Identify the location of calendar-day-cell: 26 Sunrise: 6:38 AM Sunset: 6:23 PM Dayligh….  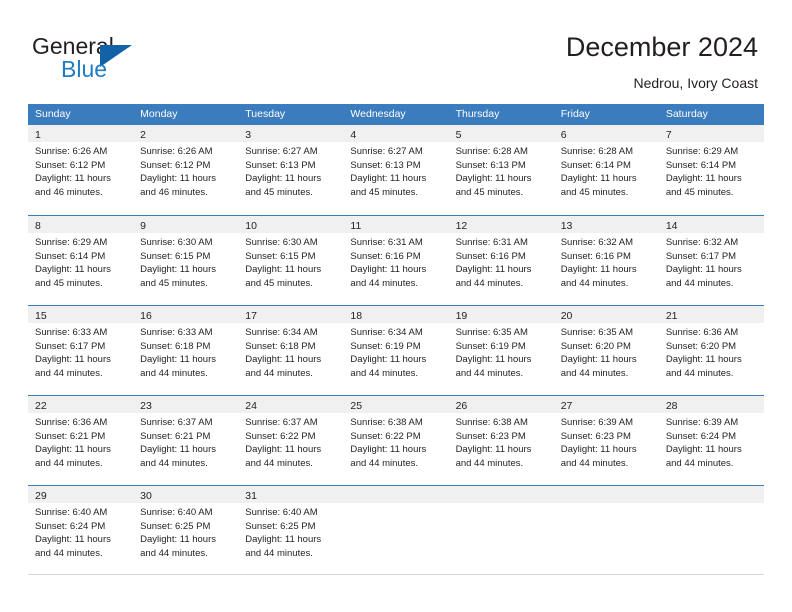
(501, 440).